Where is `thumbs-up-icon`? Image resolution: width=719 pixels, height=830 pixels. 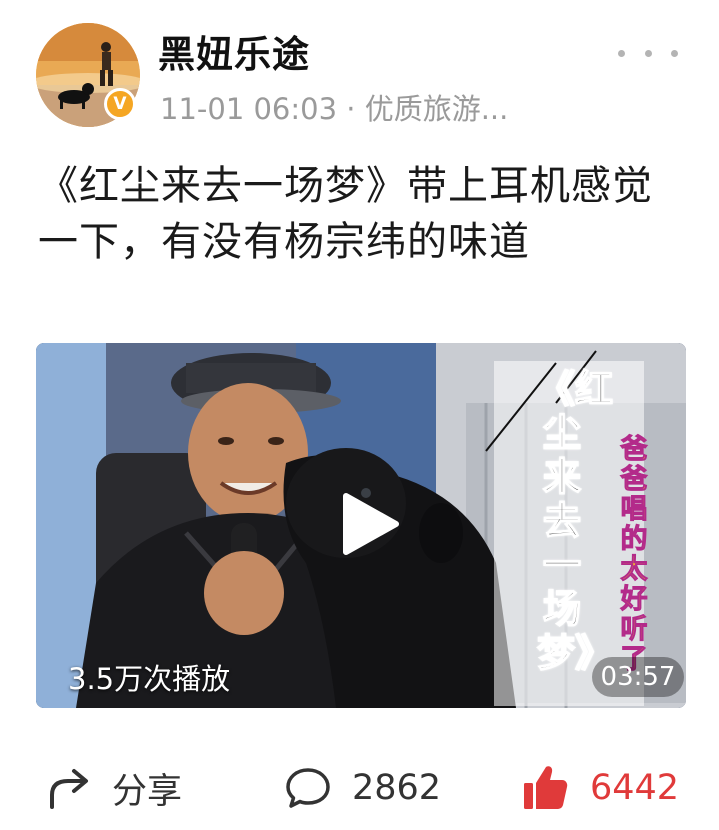 thumbs-up-icon is located at coordinates (546, 787).